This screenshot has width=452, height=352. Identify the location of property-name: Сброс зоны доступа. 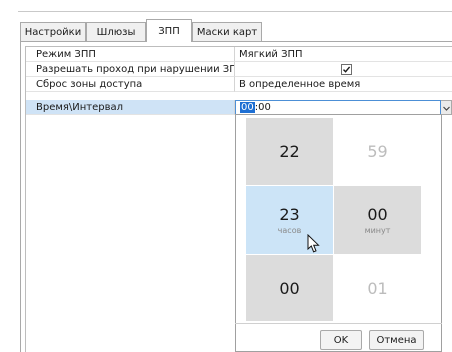
(130, 84).